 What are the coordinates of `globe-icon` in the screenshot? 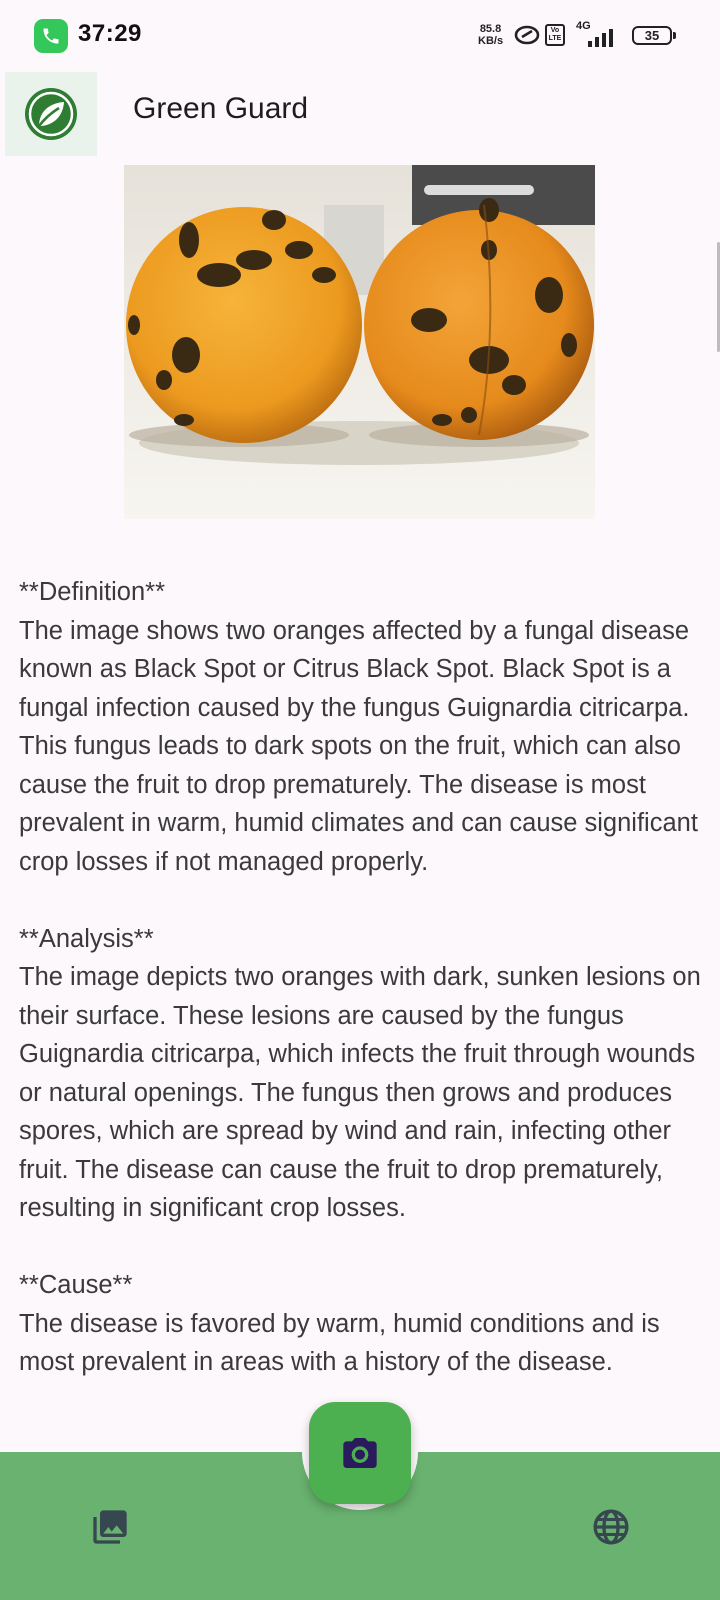 It's located at (611, 1527).